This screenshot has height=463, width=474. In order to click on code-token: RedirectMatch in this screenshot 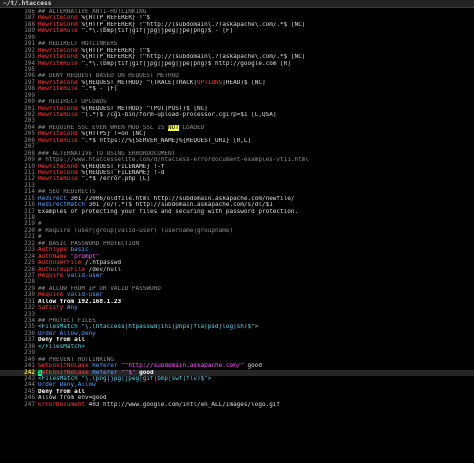, I will do `click(61, 205)`.